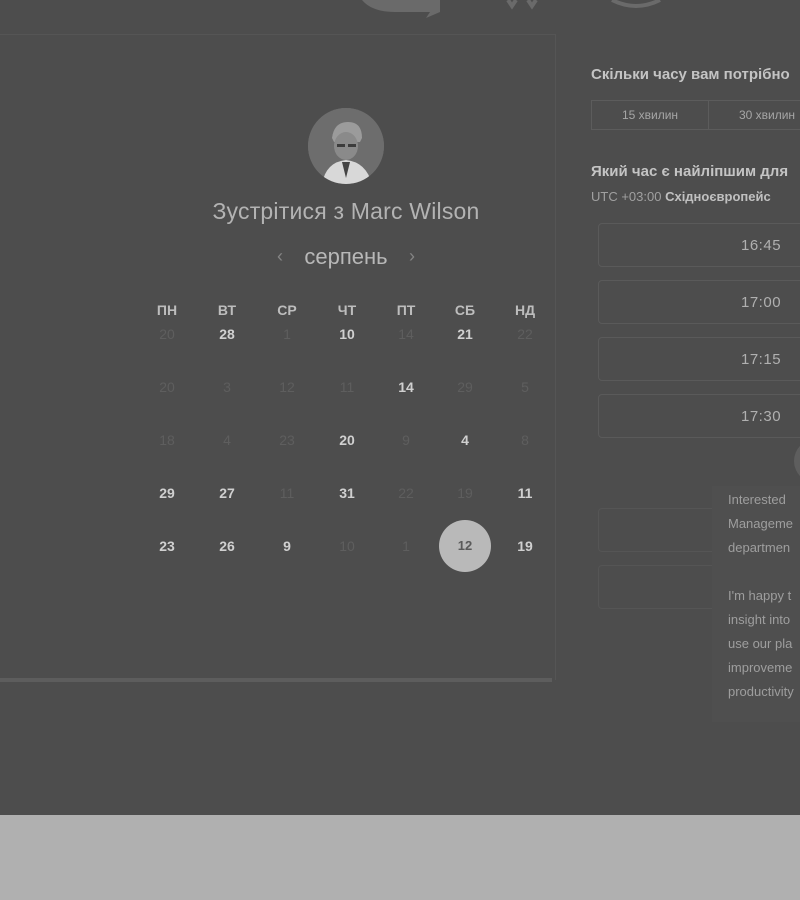 The height and width of the screenshot is (900, 800). What do you see at coordinates (167, 440) in the screenshot?
I see `calendar-day: 18` at bounding box center [167, 440].